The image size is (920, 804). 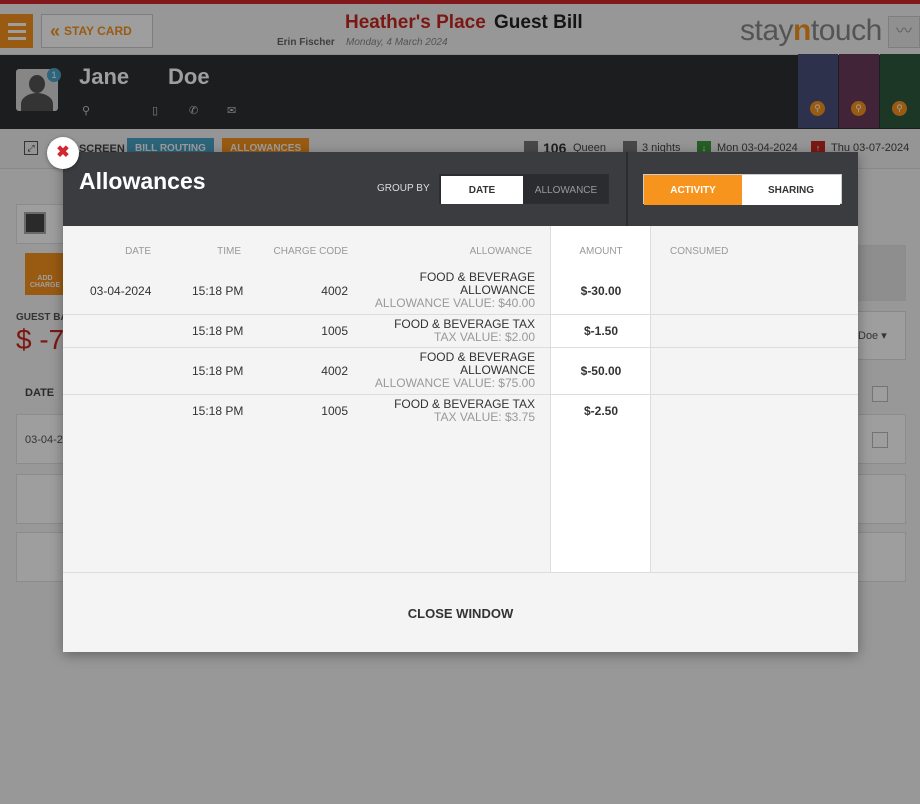 I want to click on view-toggle: ACTIVITY SHARING, so click(x=742, y=189).